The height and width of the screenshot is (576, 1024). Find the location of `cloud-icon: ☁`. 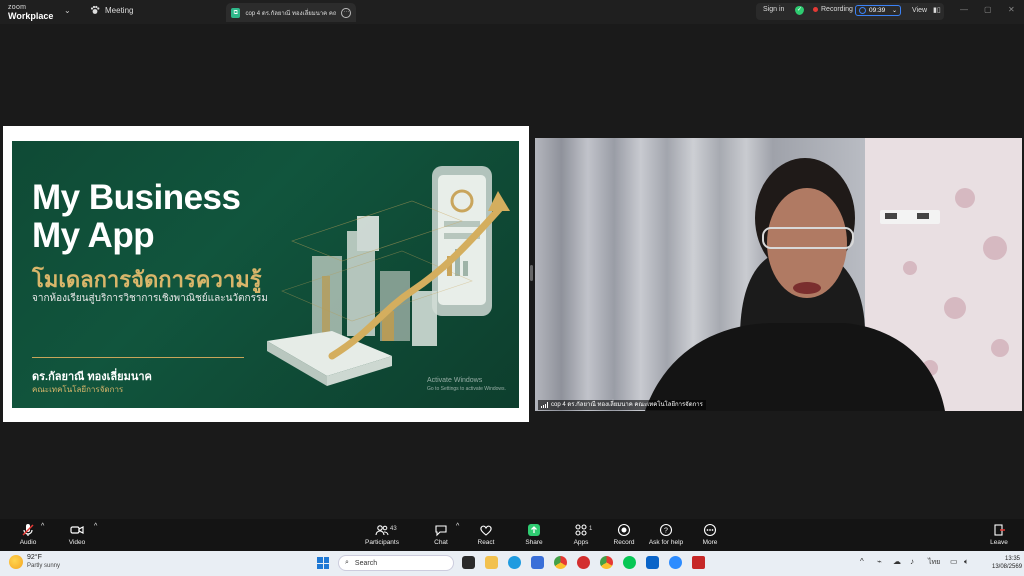

cloud-icon: ☁ is located at coordinates (897, 561).